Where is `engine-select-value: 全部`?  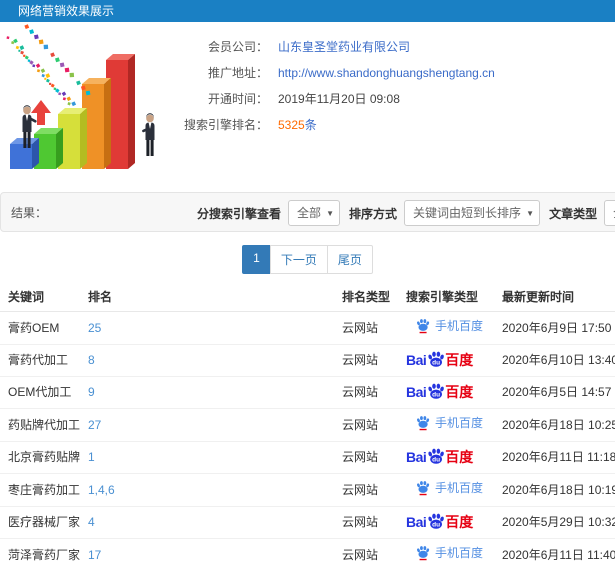
engine-select-value: 全部 is located at coordinates (309, 213).